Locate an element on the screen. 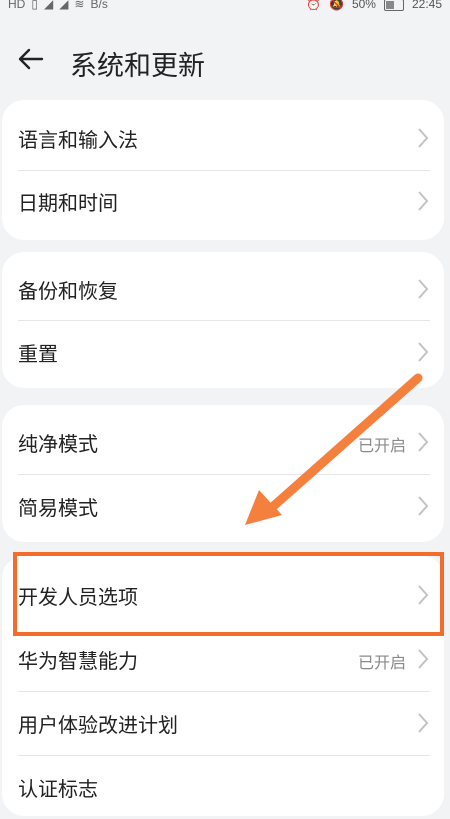 Image resolution: width=450 pixels, height=819 pixels. hd-icon: HD is located at coordinates (17, 5).